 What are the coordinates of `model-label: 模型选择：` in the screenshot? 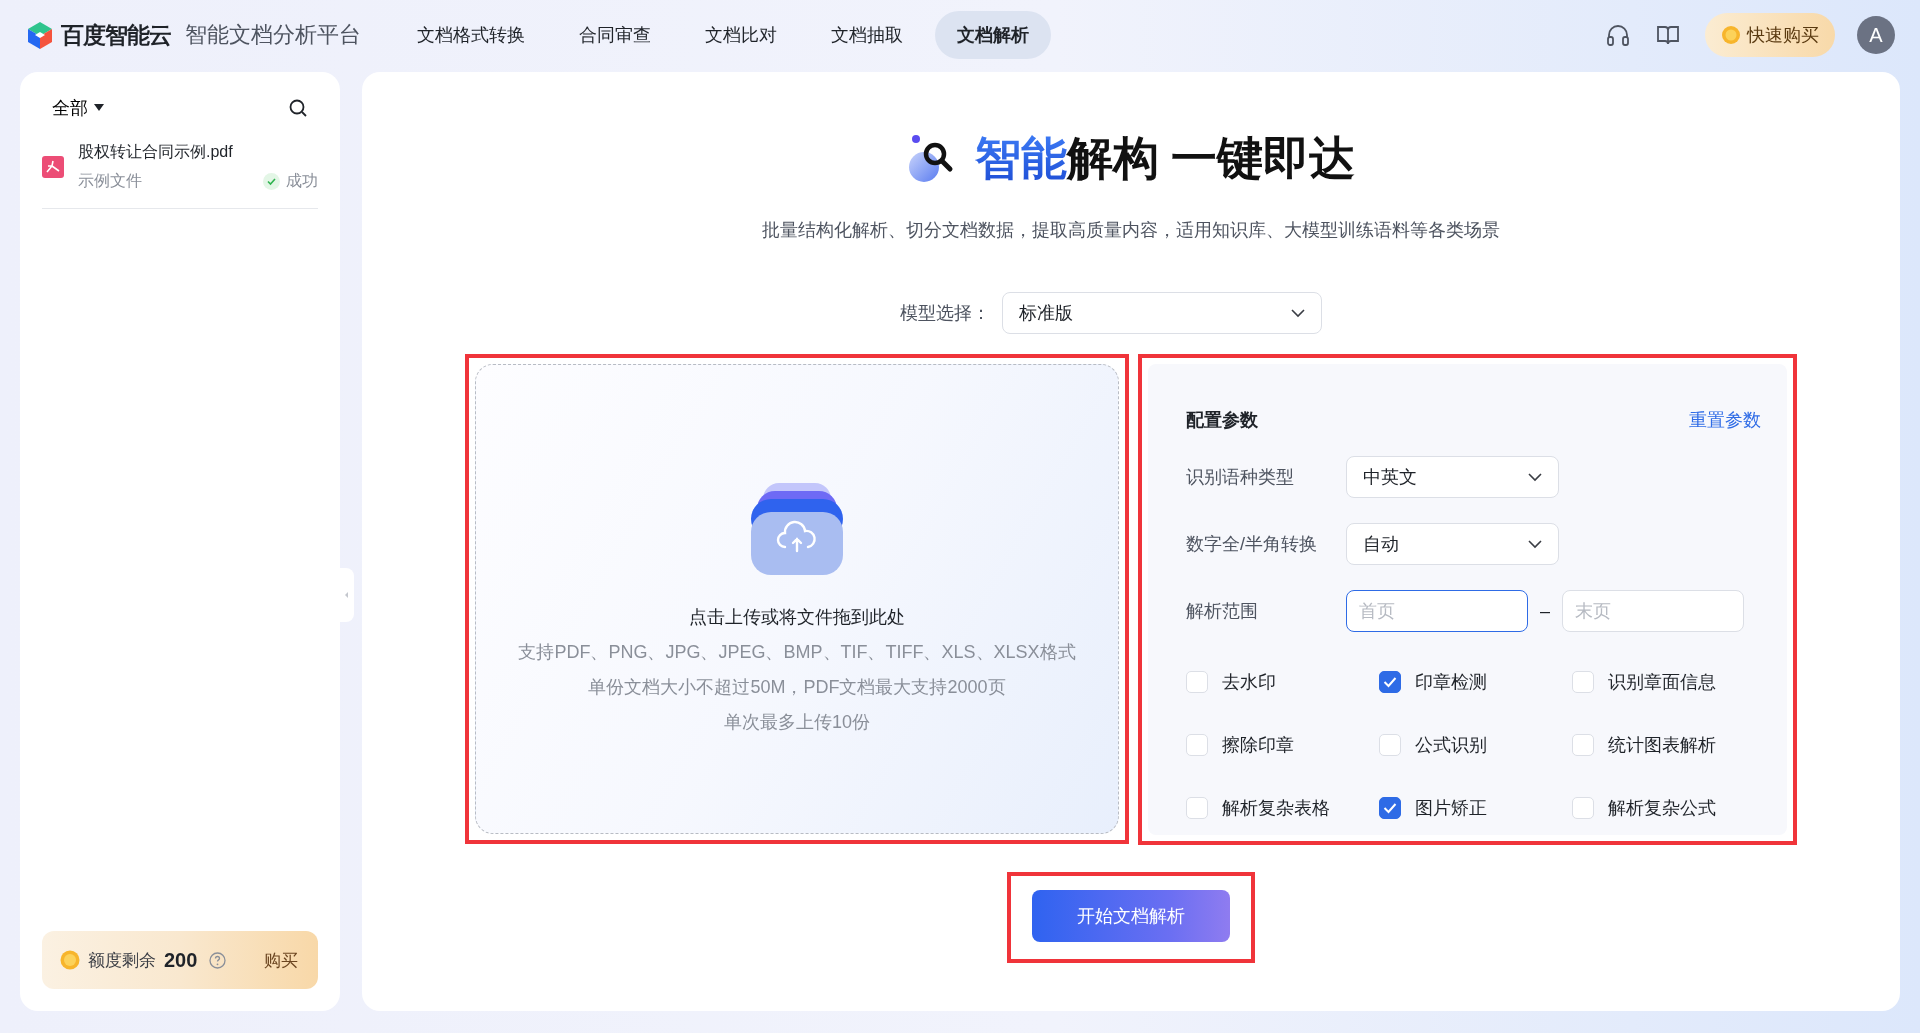 It's located at (945, 313).